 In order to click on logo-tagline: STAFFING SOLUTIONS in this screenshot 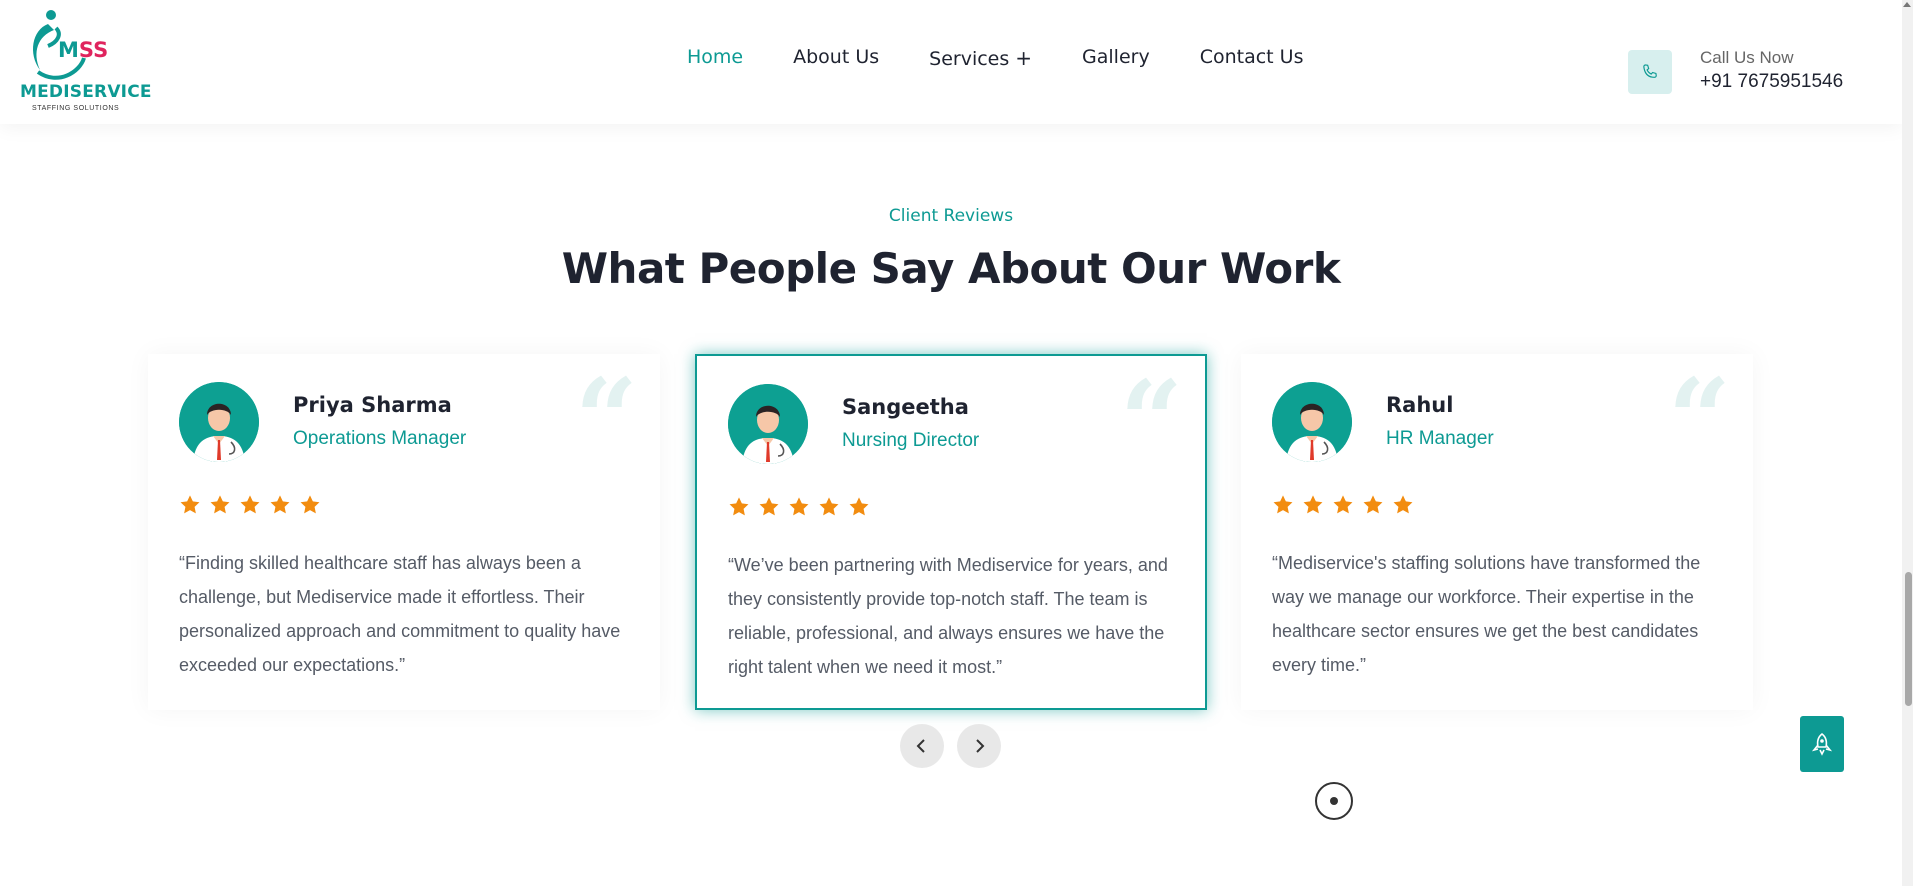, I will do `click(76, 108)`.